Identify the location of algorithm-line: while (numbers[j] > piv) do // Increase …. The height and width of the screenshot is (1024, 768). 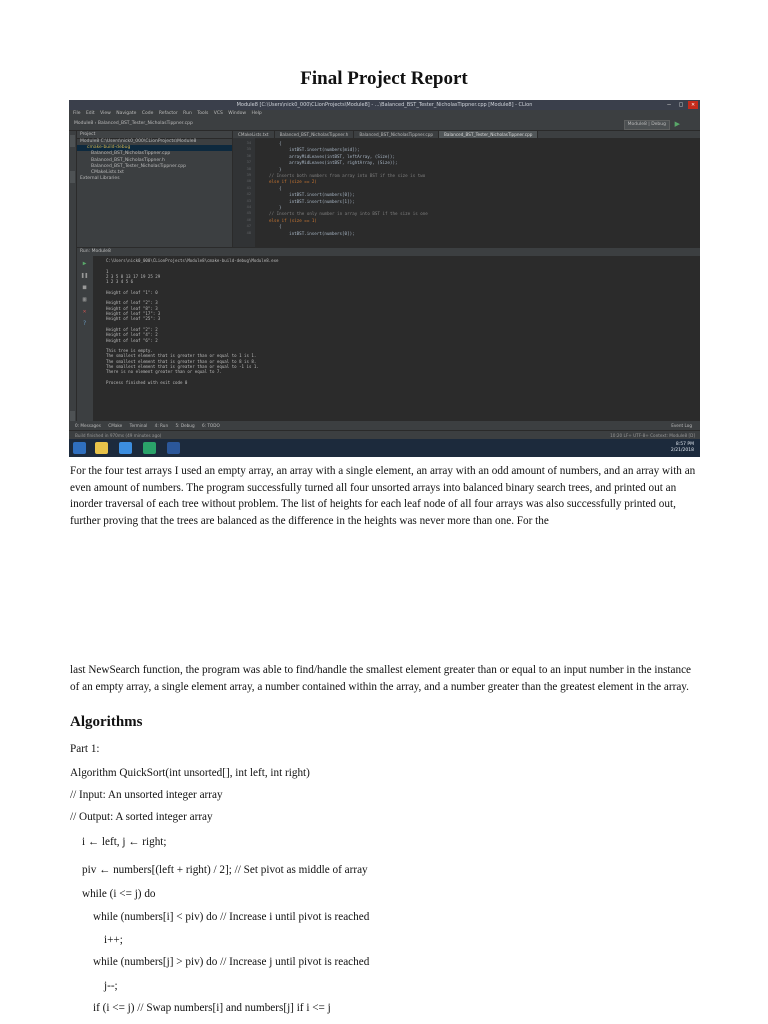
(231, 962).